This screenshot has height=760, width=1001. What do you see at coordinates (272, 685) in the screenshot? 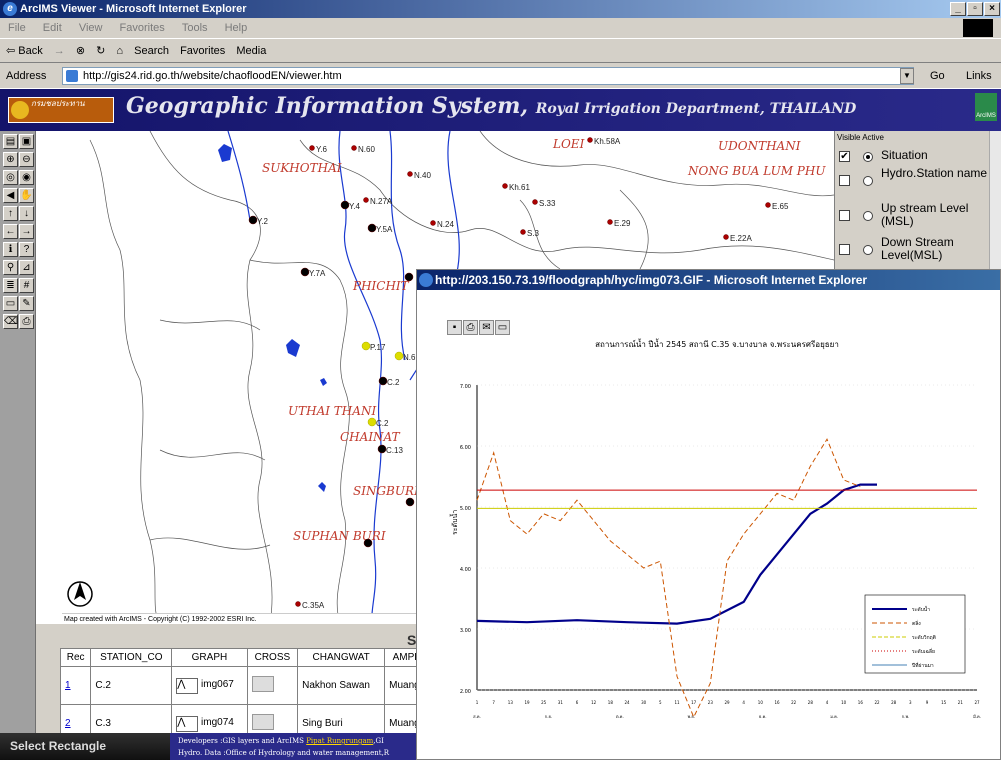
I see `cross-section-cell` at bounding box center [272, 685].